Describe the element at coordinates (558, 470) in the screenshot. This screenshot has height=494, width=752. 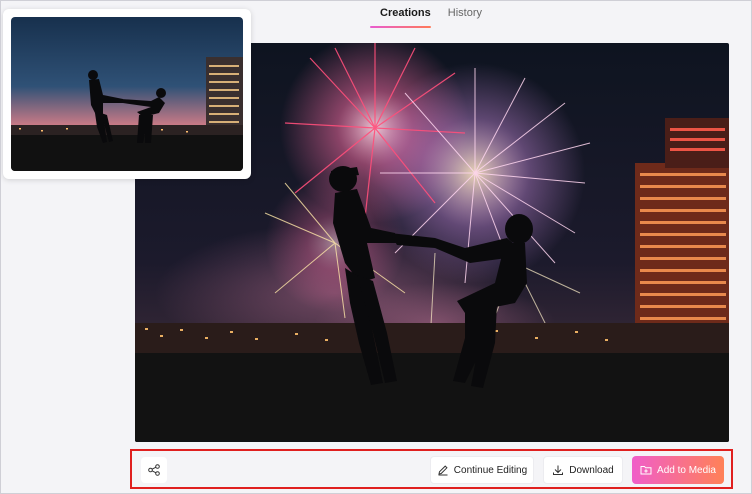
I see `download-icon` at that location.